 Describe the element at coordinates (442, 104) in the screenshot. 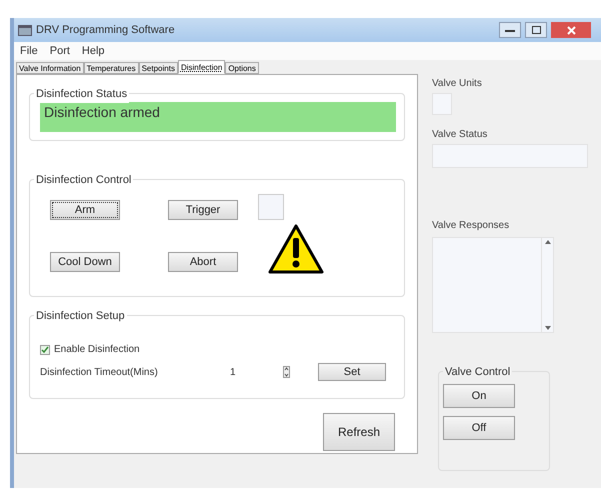

I see `valve-units-field` at that location.